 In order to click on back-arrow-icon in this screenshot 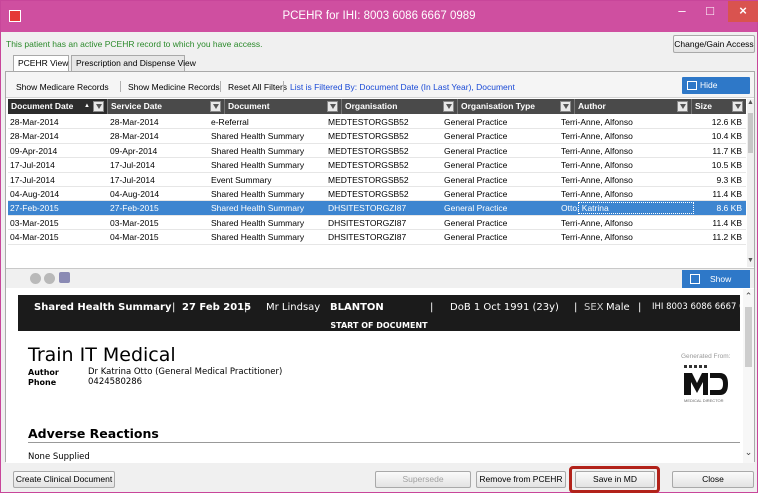, I will do `click(35, 278)`.